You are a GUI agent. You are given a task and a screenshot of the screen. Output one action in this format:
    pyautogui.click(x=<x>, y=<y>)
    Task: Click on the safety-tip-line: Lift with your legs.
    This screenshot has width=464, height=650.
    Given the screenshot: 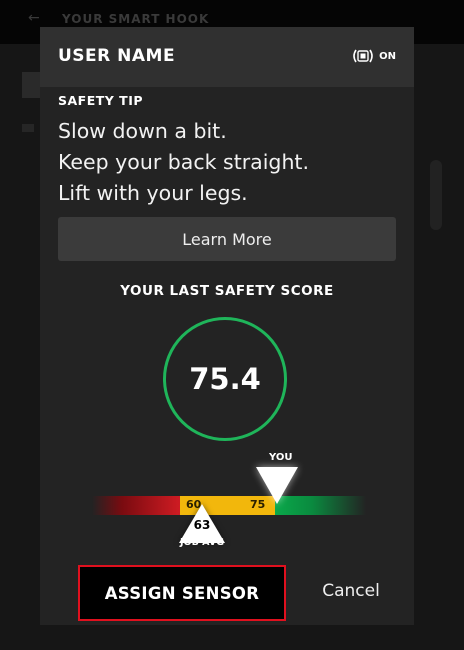 What is the action you would take?
    pyautogui.click(x=153, y=193)
    